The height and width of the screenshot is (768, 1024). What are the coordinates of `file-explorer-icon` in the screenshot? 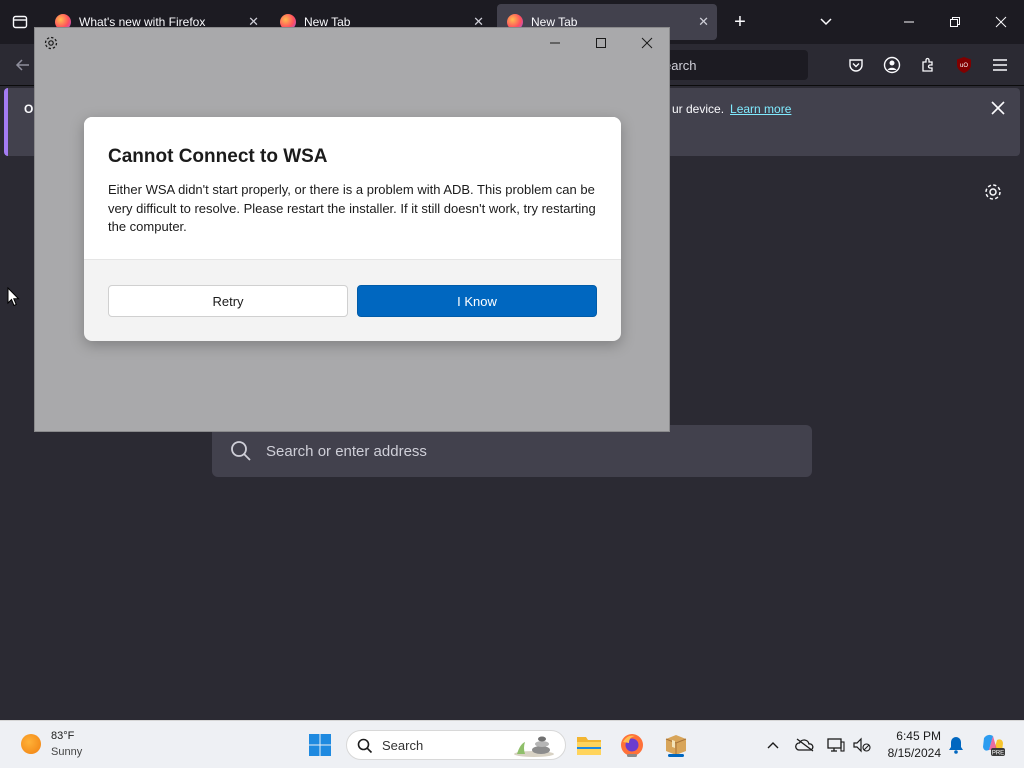 It's located at (589, 745).